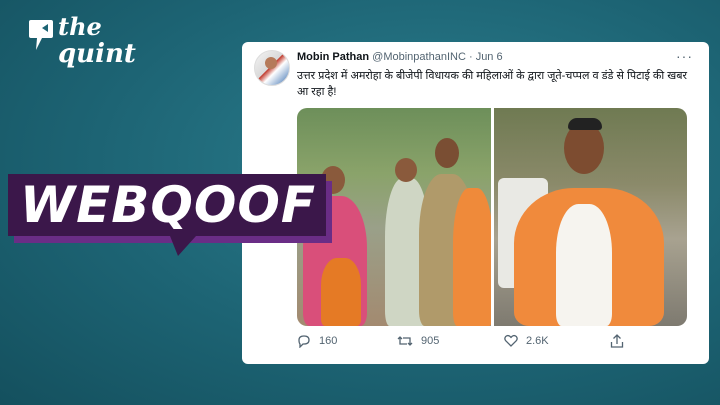 The image size is (720, 405). I want to click on reply-button: 160, so click(317, 341).